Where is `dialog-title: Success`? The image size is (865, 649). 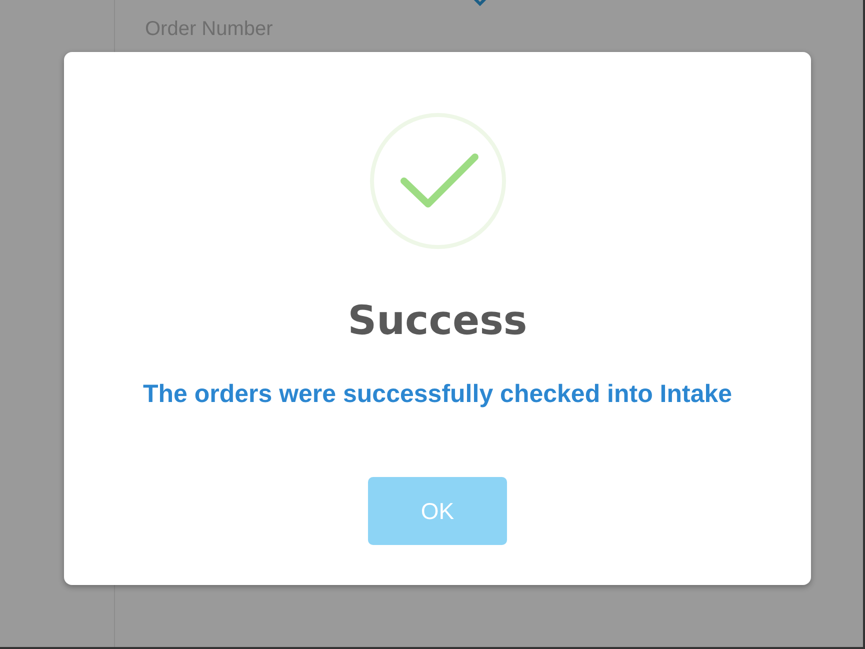
dialog-title: Success is located at coordinates (438, 321).